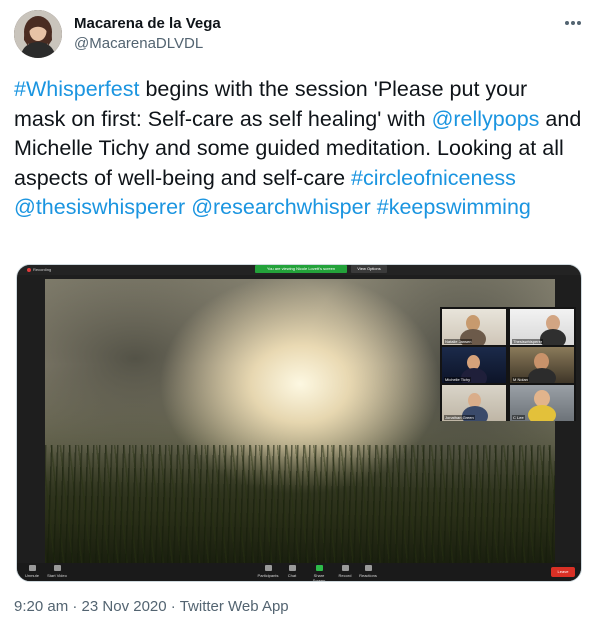  Describe the element at coordinates (474, 327) in the screenshot. I see `participant-tile: Natalie Jansen` at that location.